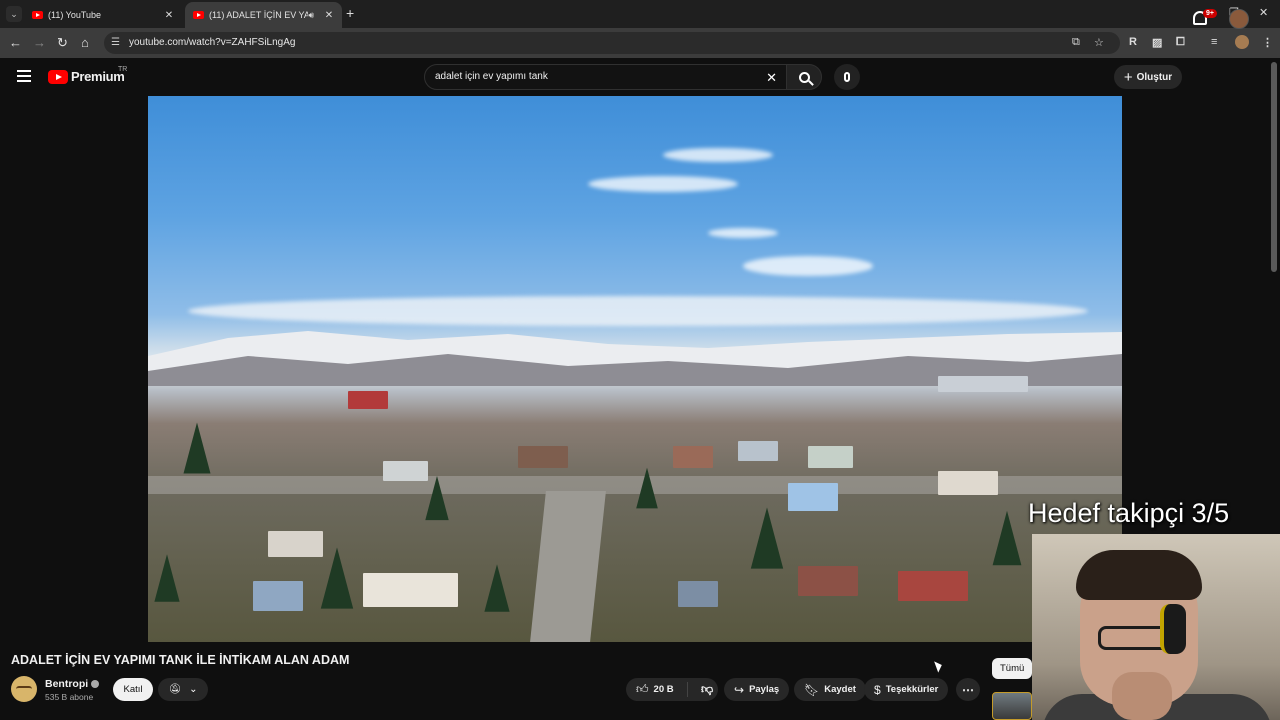 The image size is (1280, 720). I want to click on search-button, so click(804, 77).